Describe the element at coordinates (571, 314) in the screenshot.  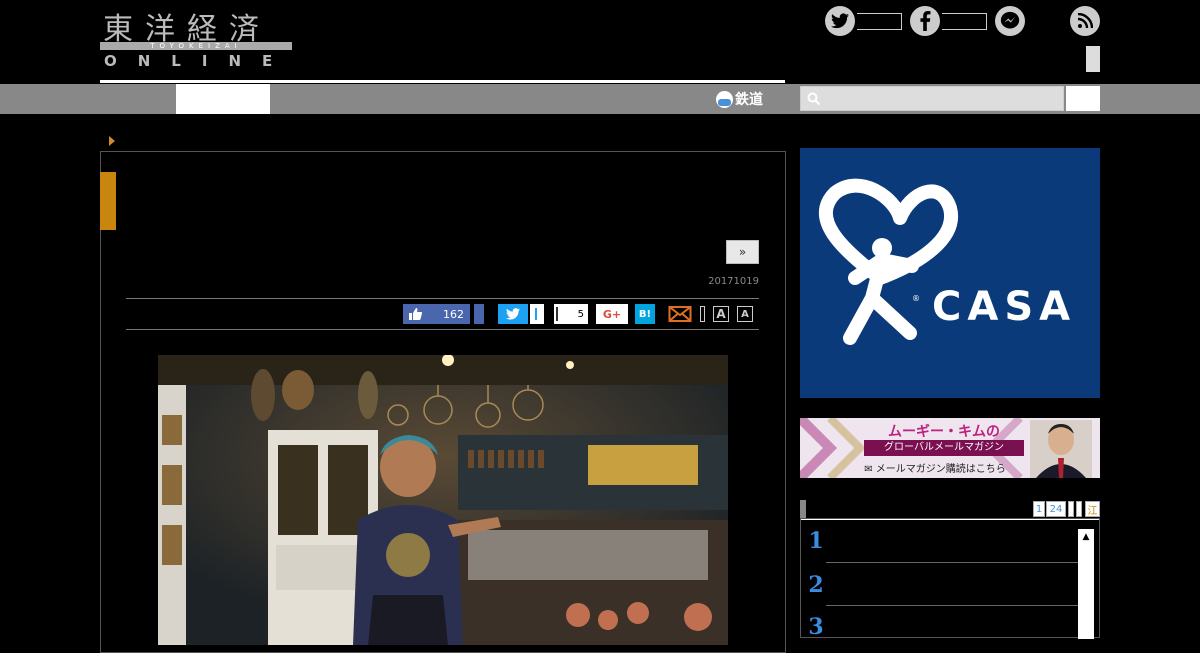
I see `pocket-count: 5` at that location.